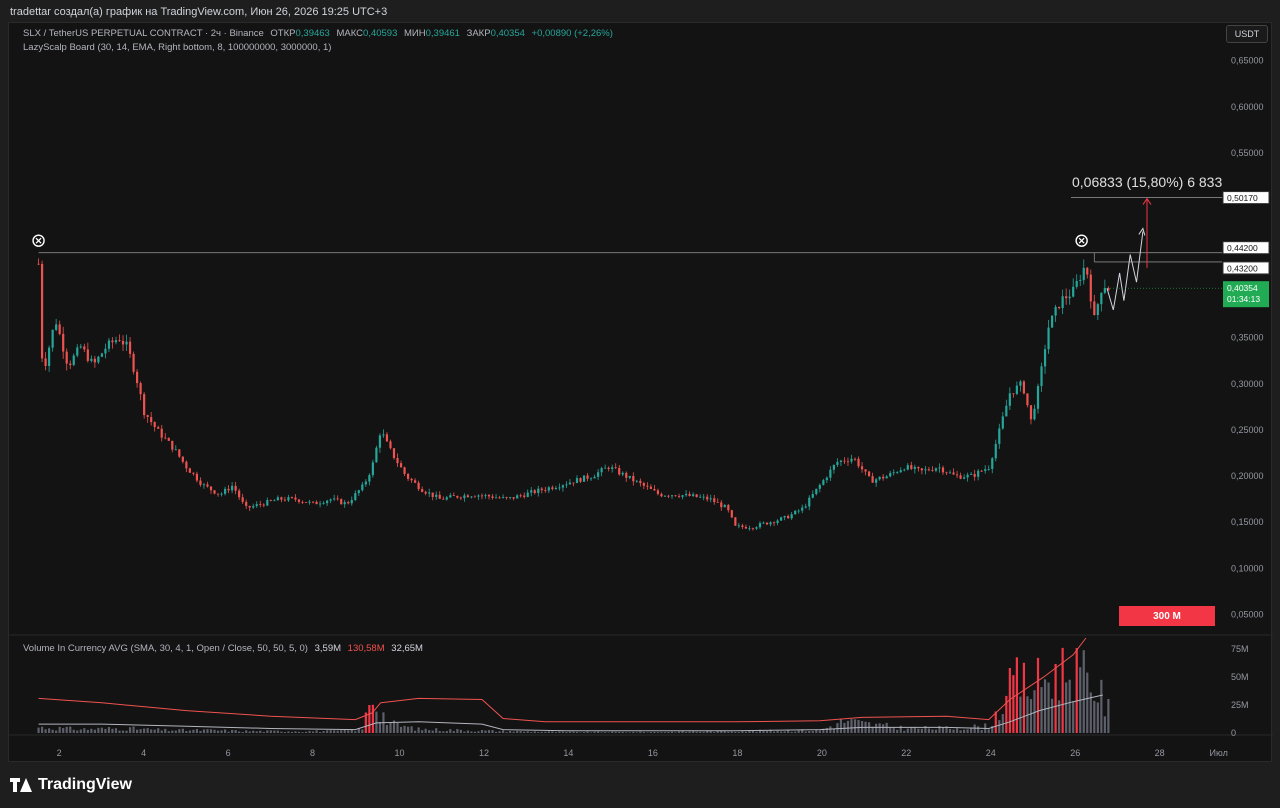 Image resolution: width=1280 pixels, height=808 pixels. I want to click on price-axis-label: 0,35000, so click(1247, 338).